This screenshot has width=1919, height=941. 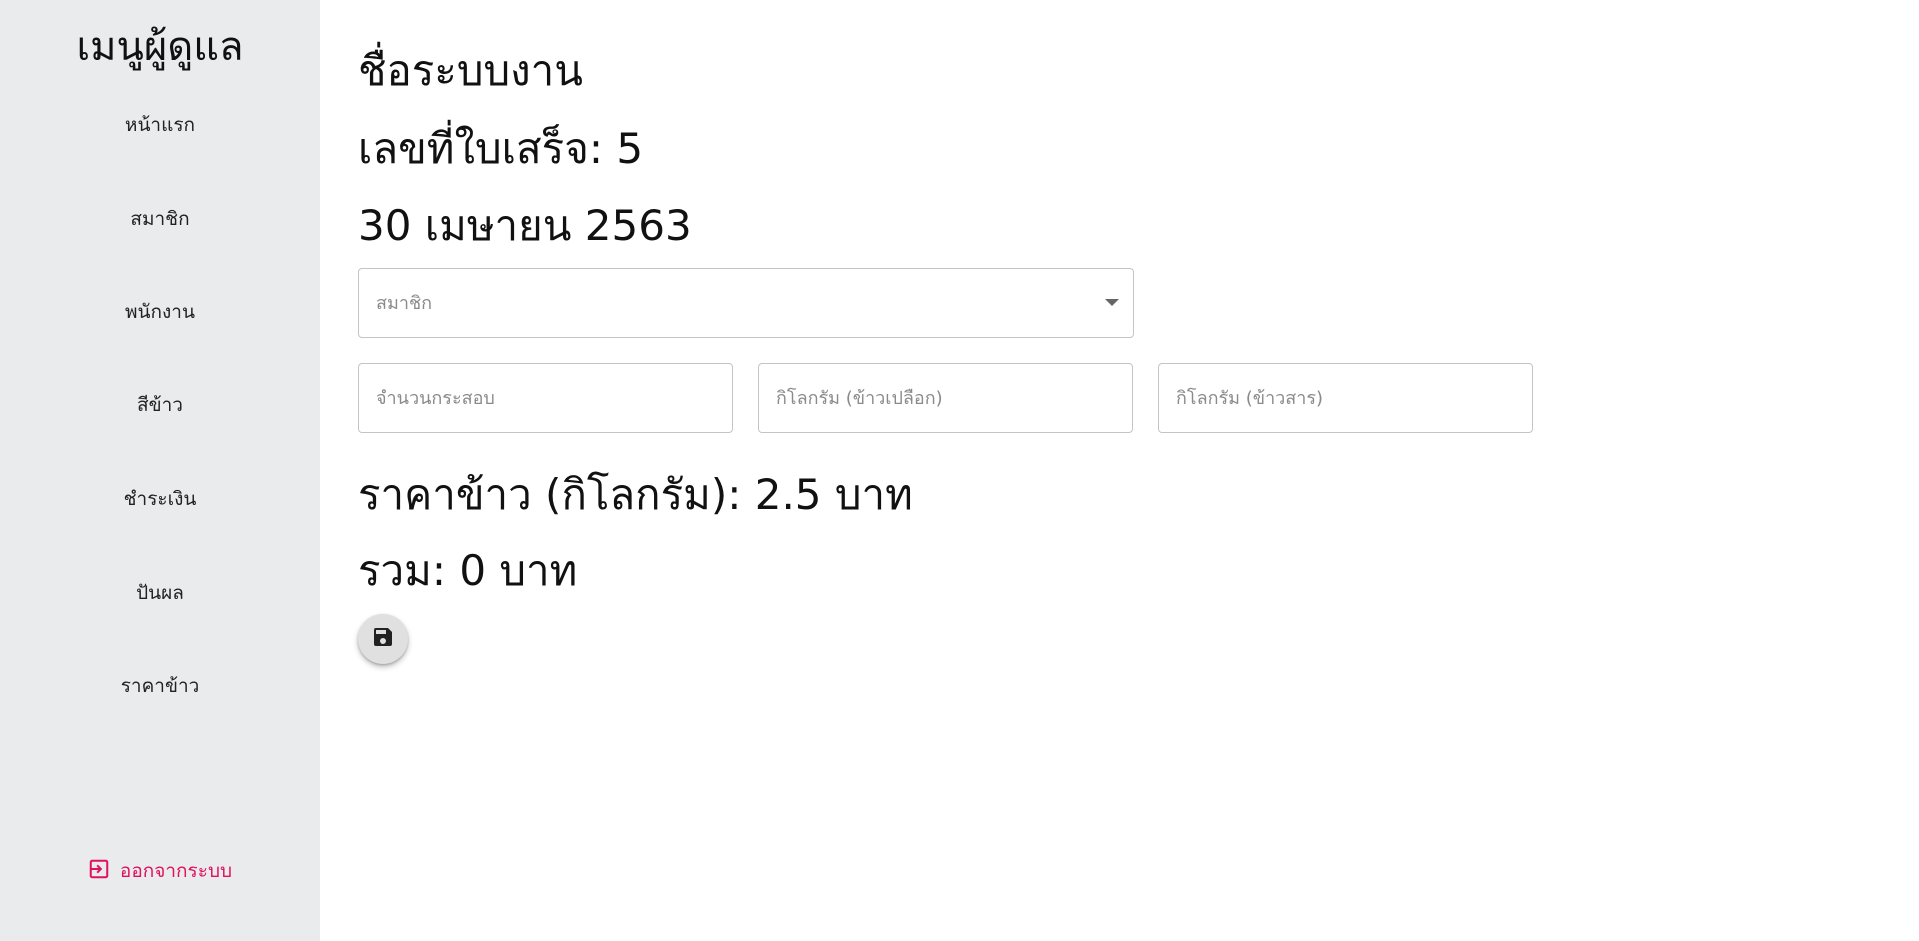 What do you see at coordinates (160, 125) in the screenshot?
I see `sidebar-item-home: หน้าแรก` at bounding box center [160, 125].